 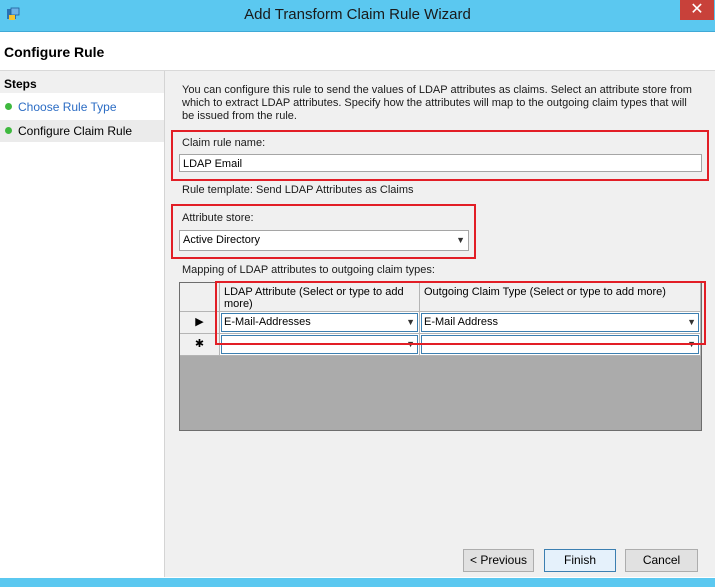 I want to click on cancel-button: Cancel, so click(x=661, y=560).